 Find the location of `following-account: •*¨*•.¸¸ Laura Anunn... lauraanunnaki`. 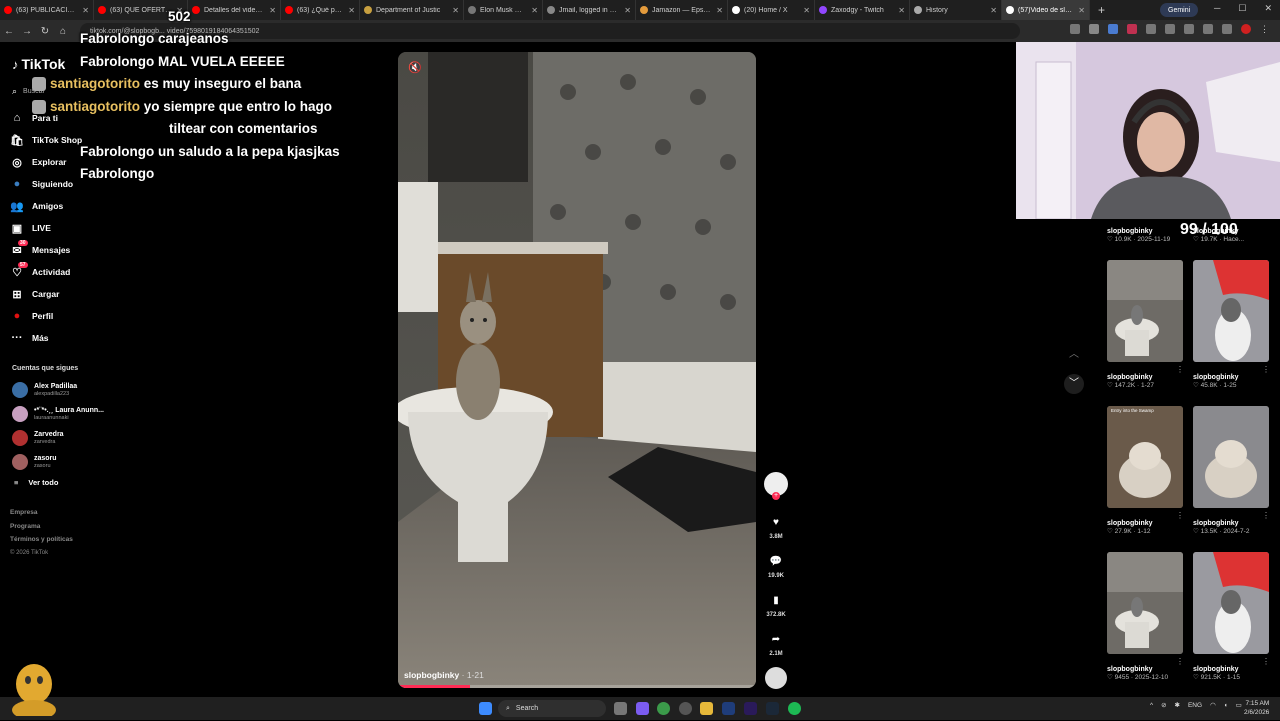

following-account: •*¨*•.¸¸ Laura Anunn... lauraanunnaki is located at coordinates (58, 414).